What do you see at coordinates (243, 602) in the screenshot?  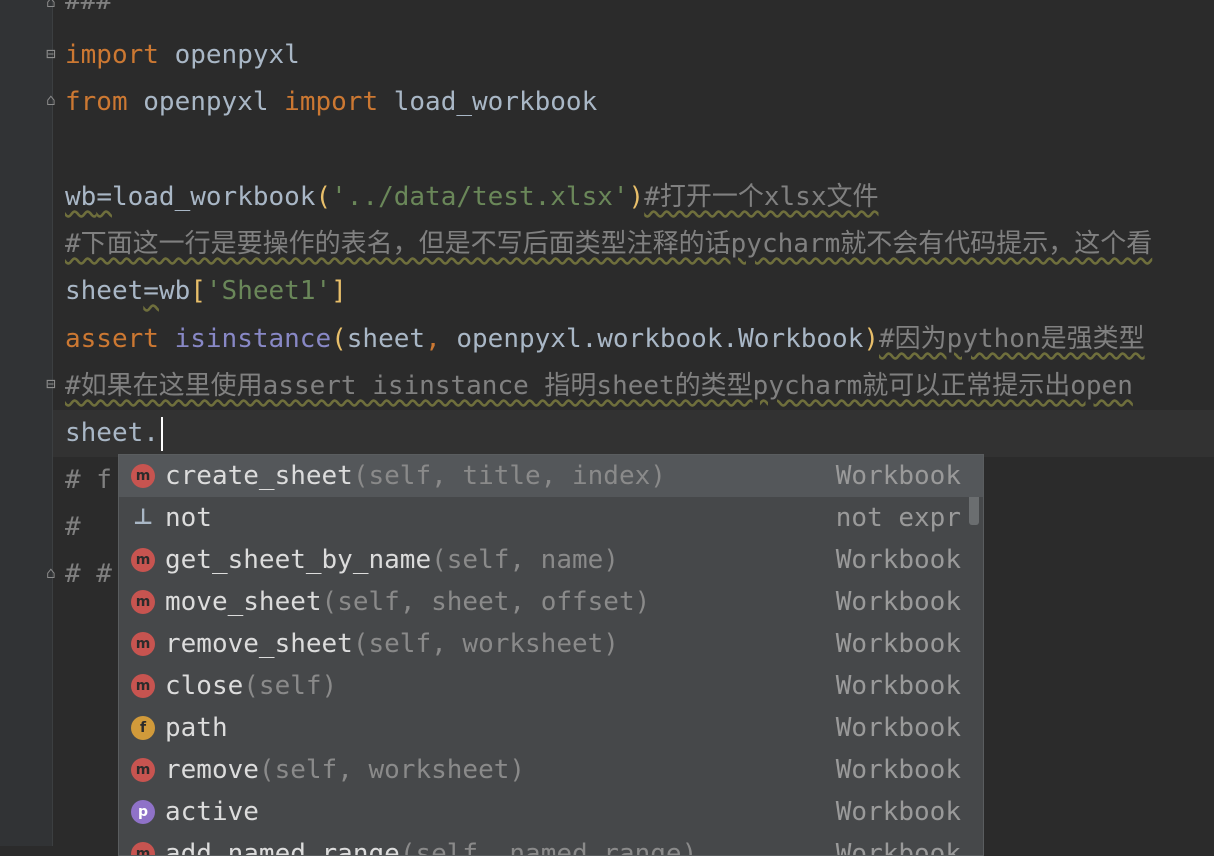 I see `completion-name-text: move_sheet` at bounding box center [243, 602].